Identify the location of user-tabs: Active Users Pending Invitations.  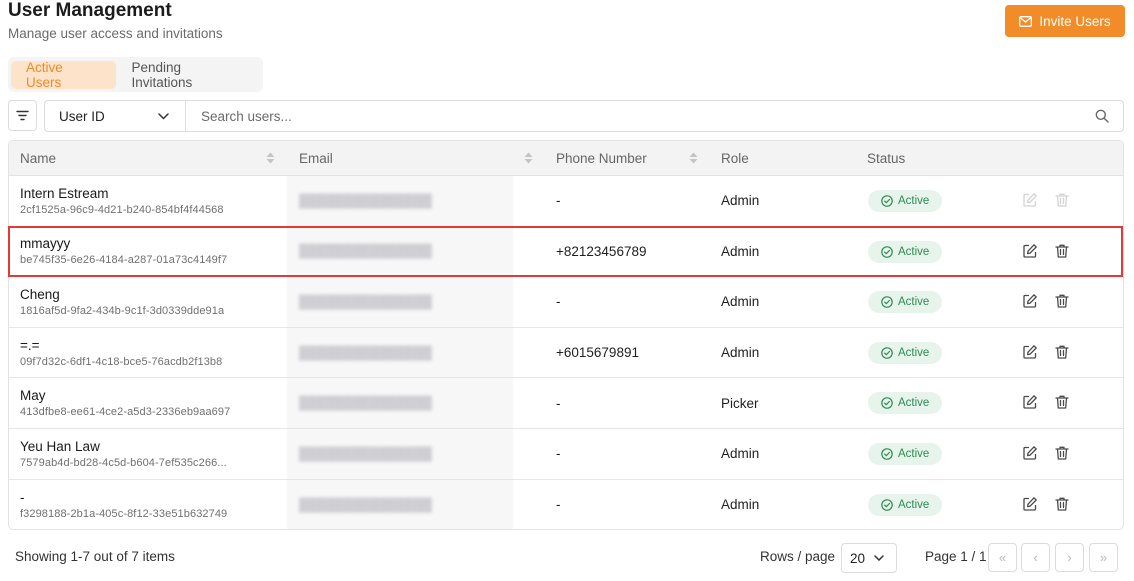
(135, 74).